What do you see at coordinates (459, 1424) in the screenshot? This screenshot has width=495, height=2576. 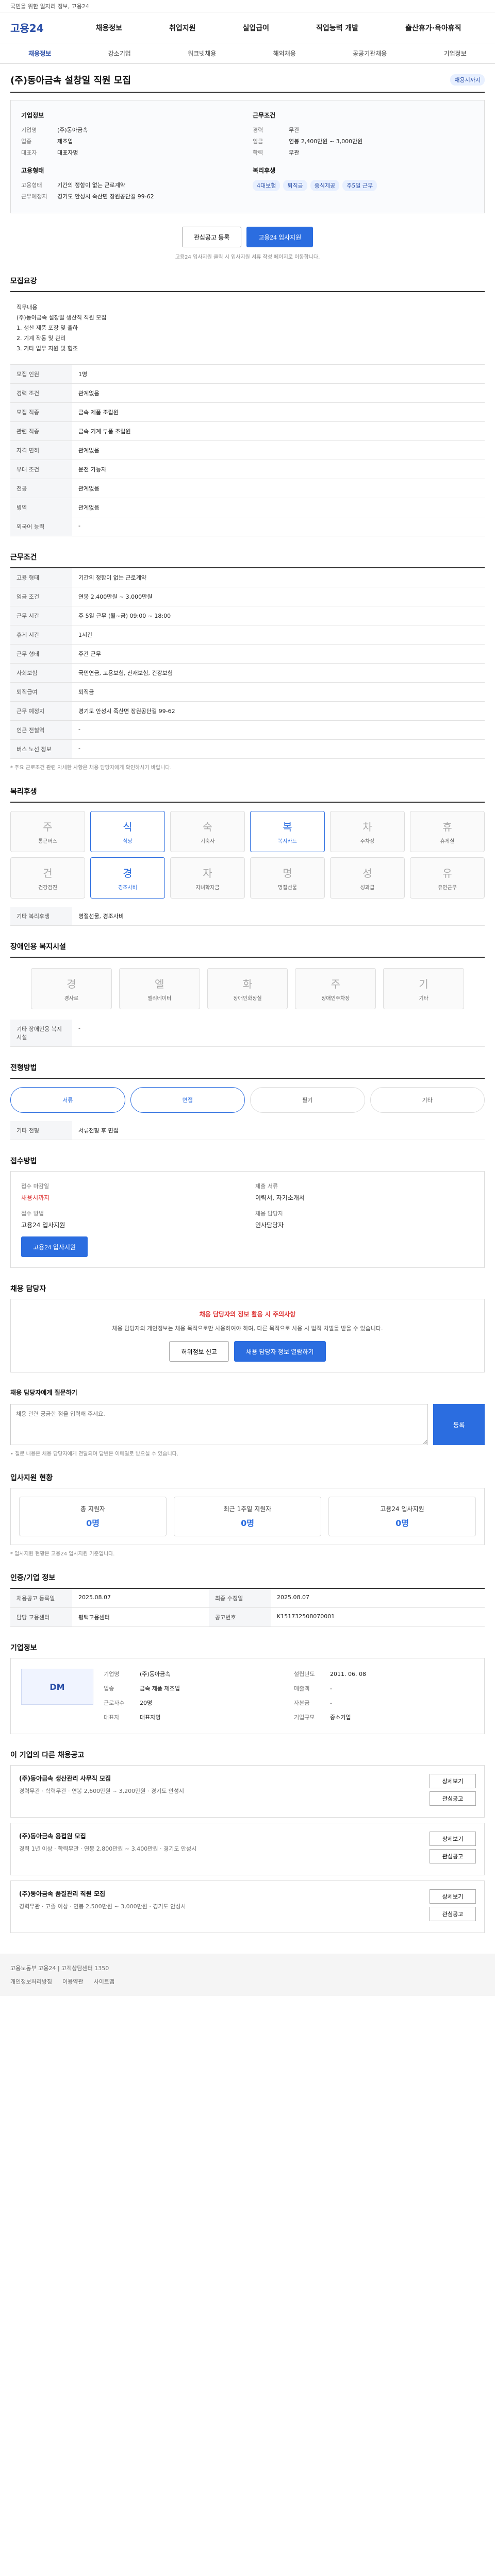 I see `question-submit-button: 등록` at bounding box center [459, 1424].